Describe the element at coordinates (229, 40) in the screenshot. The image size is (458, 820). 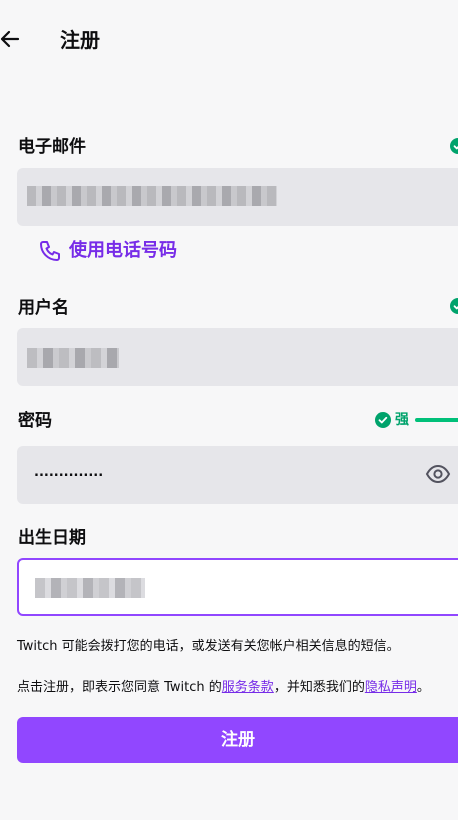
I see `top-bar: 注册` at that location.